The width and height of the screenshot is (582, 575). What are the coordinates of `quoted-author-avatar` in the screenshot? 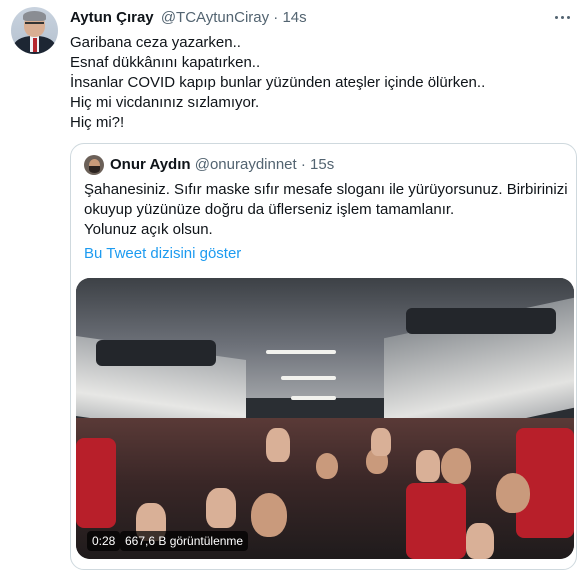 It's located at (94, 165).